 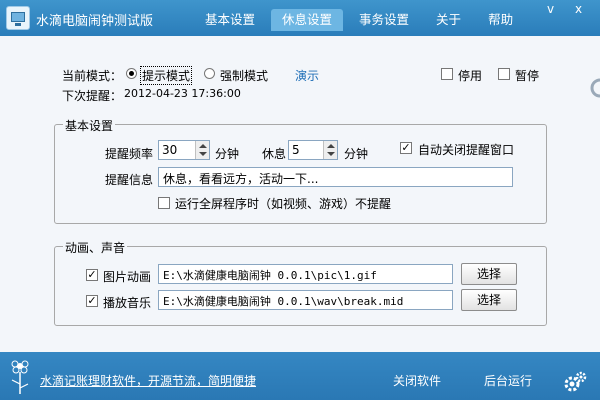 I want to click on message-label: 提醒信息, so click(x=129, y=180).